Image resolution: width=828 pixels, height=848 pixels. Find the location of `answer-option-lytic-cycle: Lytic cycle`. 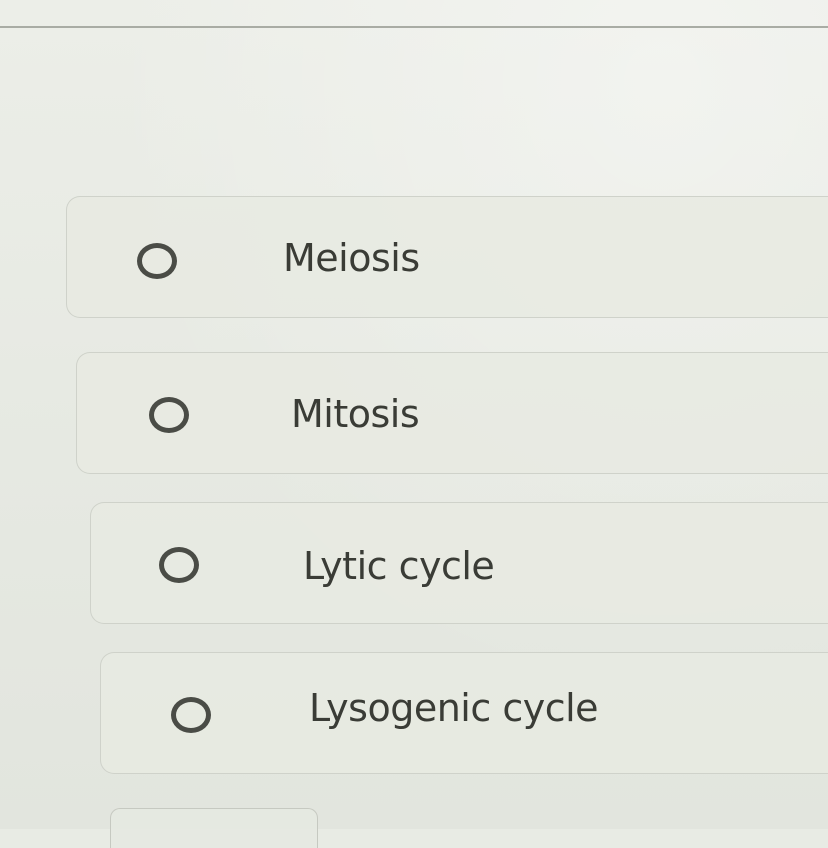

answer-option-lytic-cycle: Lytic cycle is located at coordinates (459, 563).